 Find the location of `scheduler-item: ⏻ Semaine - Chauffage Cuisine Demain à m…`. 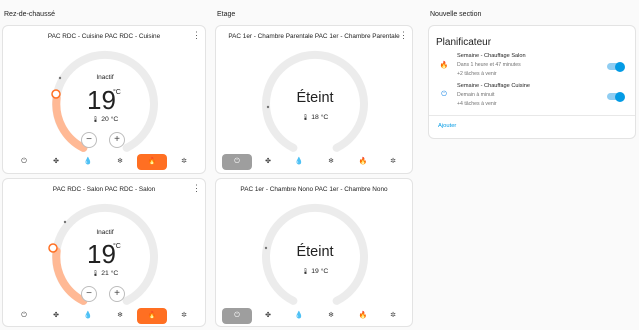

scheduler-item: ⏻ Semaine - Chauffage Cuisine Demain à m… is located at coordinates (532, 99).